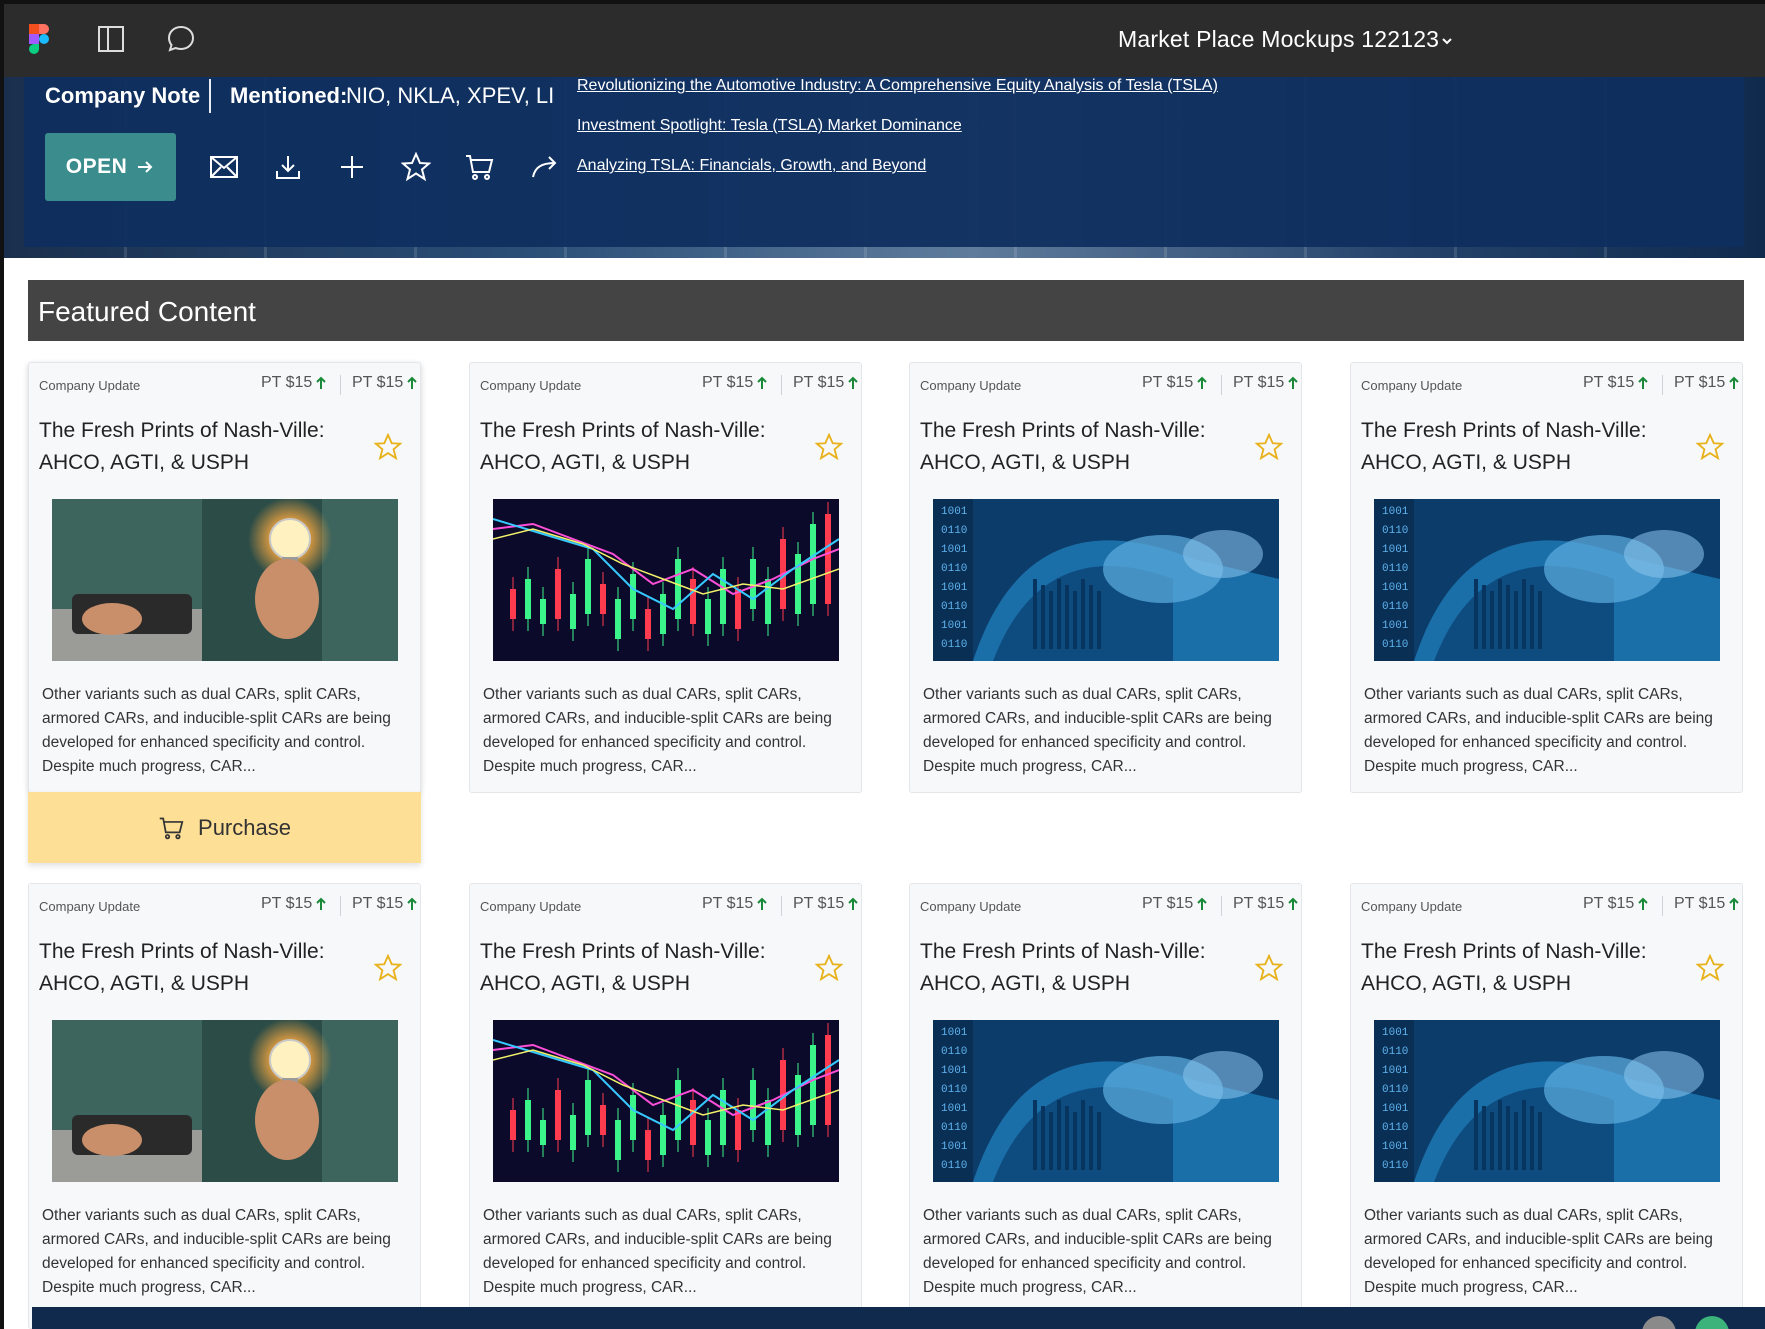 The width and height of the screenshot is (1765, 1329). What do you see at coordinates (289, 95) in the screenshot?
I see `mentioned-label: Mentioned:` at bounding box center [289, 95].